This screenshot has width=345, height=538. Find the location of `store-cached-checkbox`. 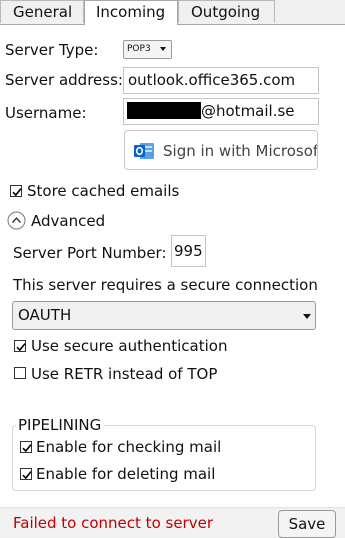

store-cached-checkbox is located at coordinates (16, 191).